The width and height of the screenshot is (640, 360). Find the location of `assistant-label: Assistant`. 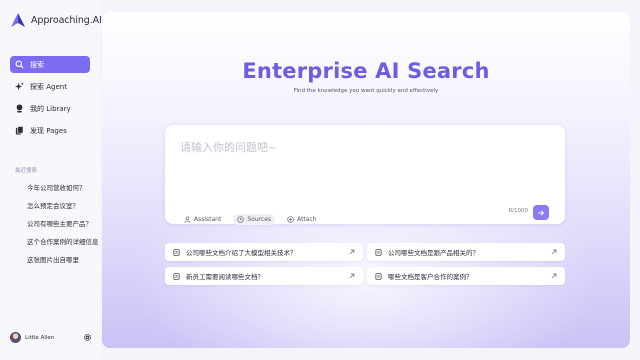

assistant-label: Assistant is located at coordinates (208, 219).